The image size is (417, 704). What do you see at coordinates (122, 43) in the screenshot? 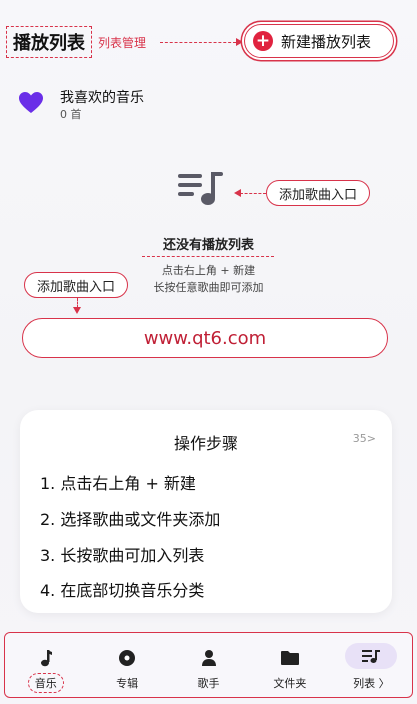
I see `list-management-annotation: 列表管理` at bounding box center [122, 43].